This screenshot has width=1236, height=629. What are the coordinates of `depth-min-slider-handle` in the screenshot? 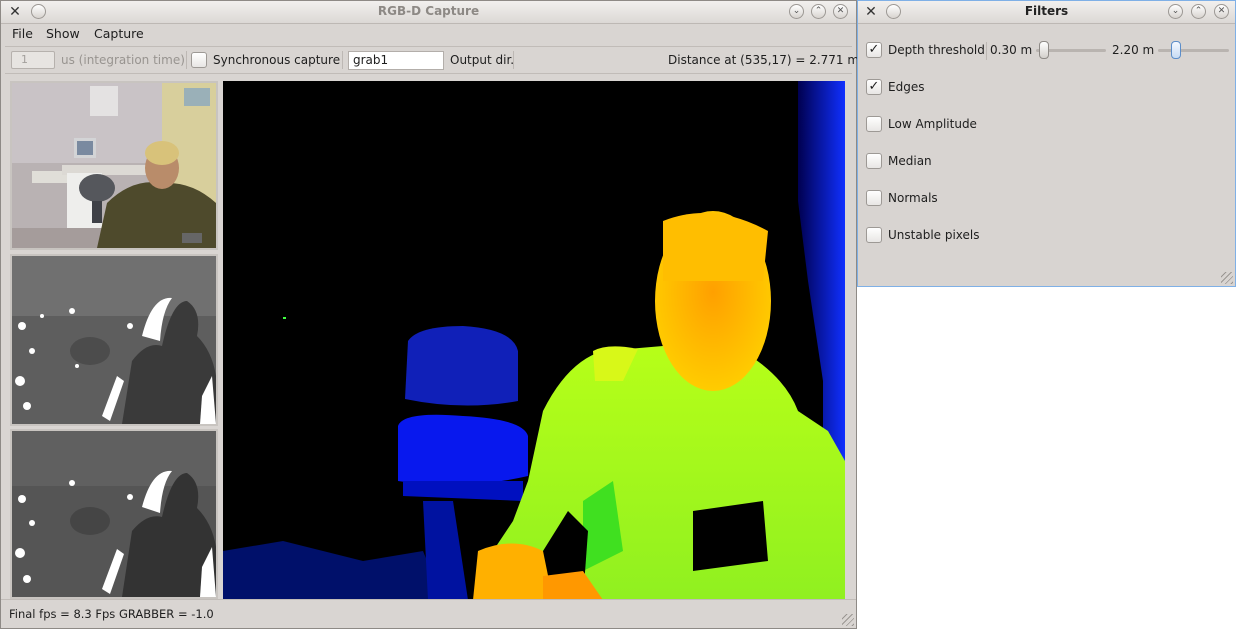 It's located at (1044, 50).